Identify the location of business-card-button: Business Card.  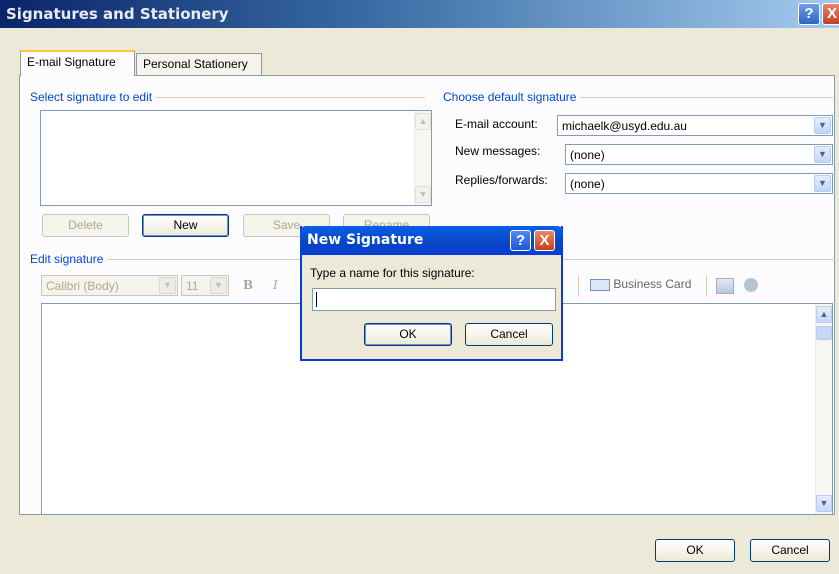
(640, 284).